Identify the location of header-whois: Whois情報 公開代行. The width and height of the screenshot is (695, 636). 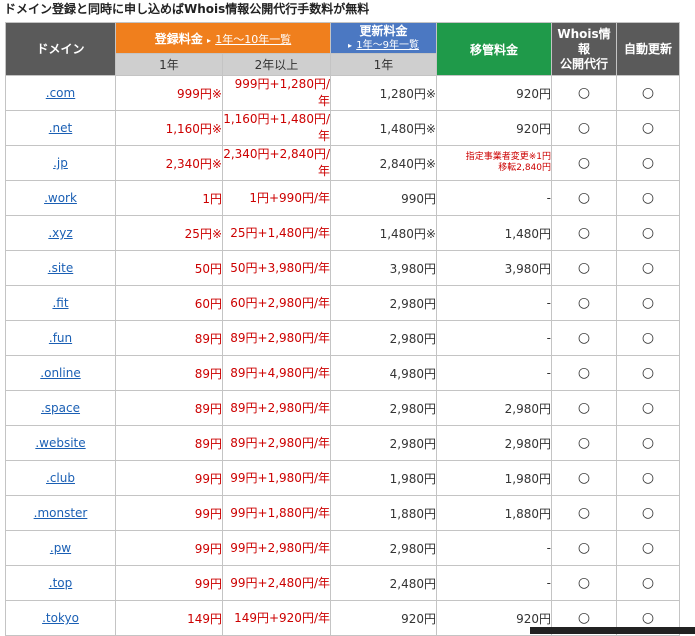
(584, 49).